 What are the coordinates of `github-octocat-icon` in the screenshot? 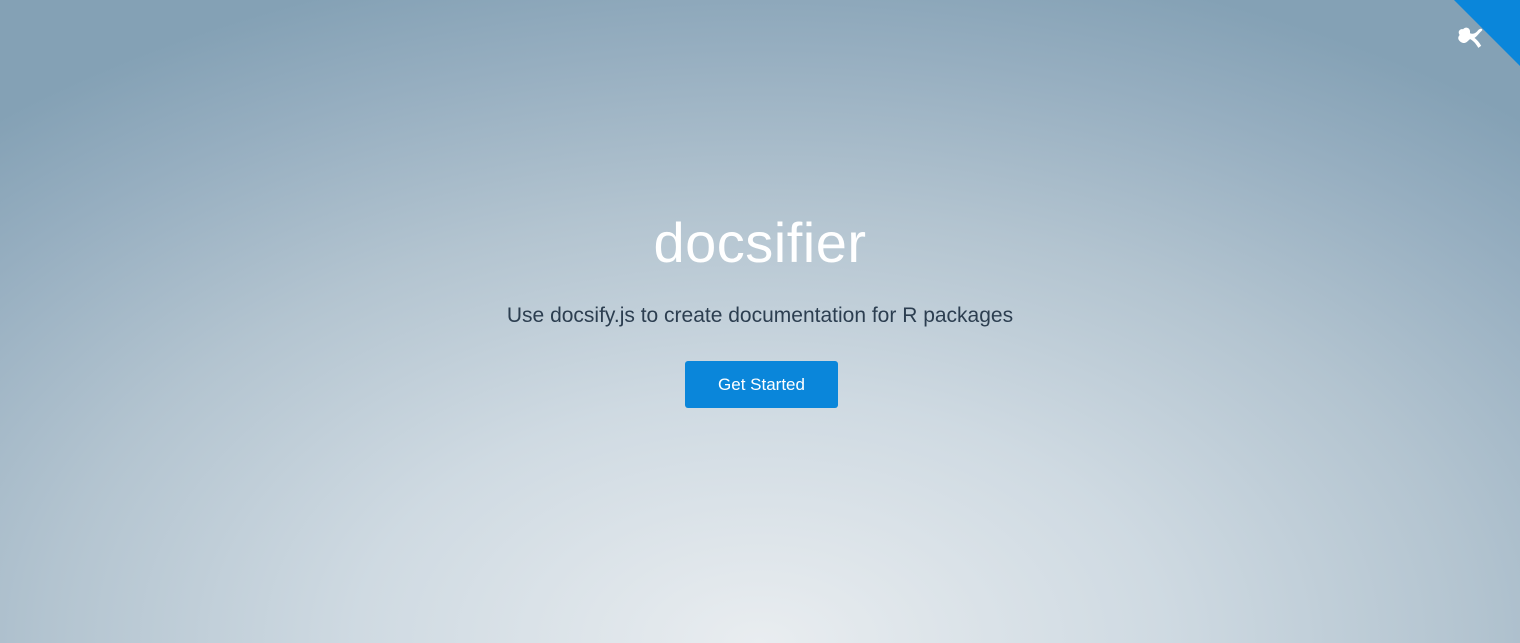 It's located at (1487, 33).